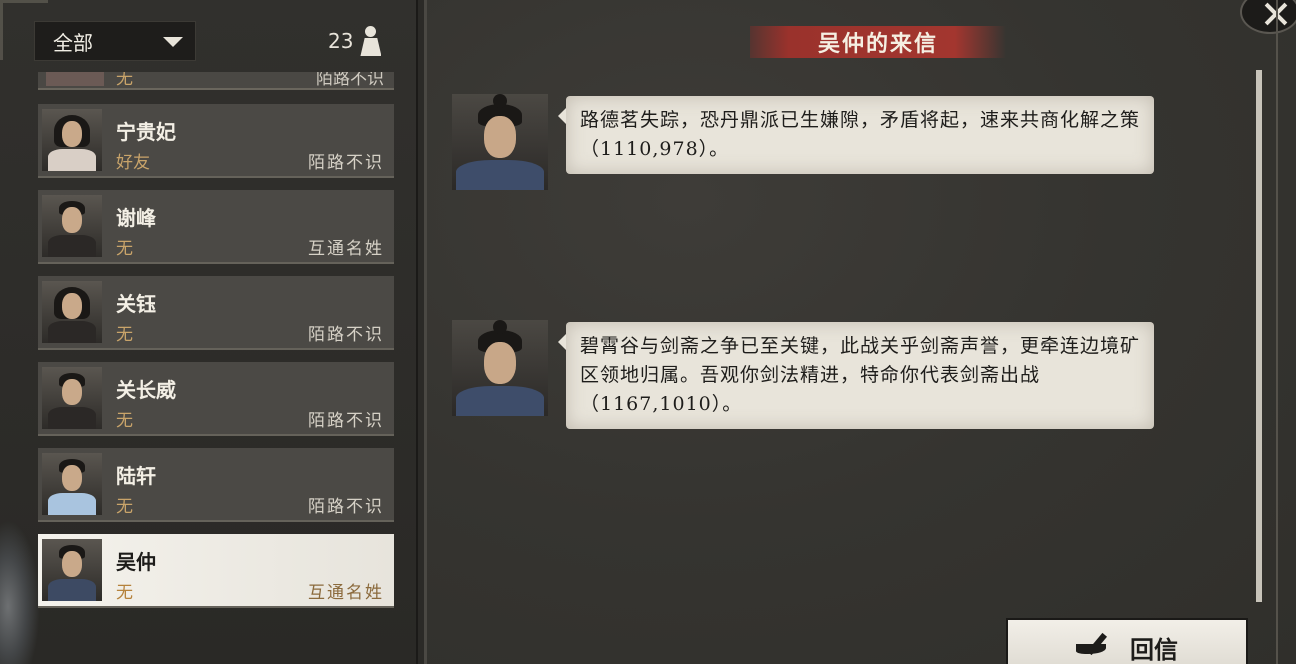  What do you see at coordinates (370, 41) in the screenshot?
I see `person-icon` at bounding box center [370, 41].